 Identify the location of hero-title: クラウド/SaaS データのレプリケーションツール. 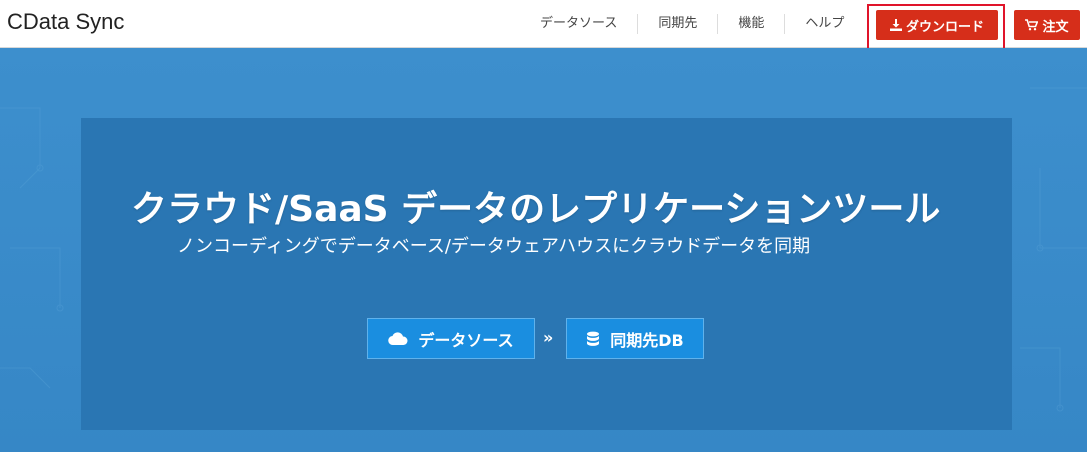
(536, 209).